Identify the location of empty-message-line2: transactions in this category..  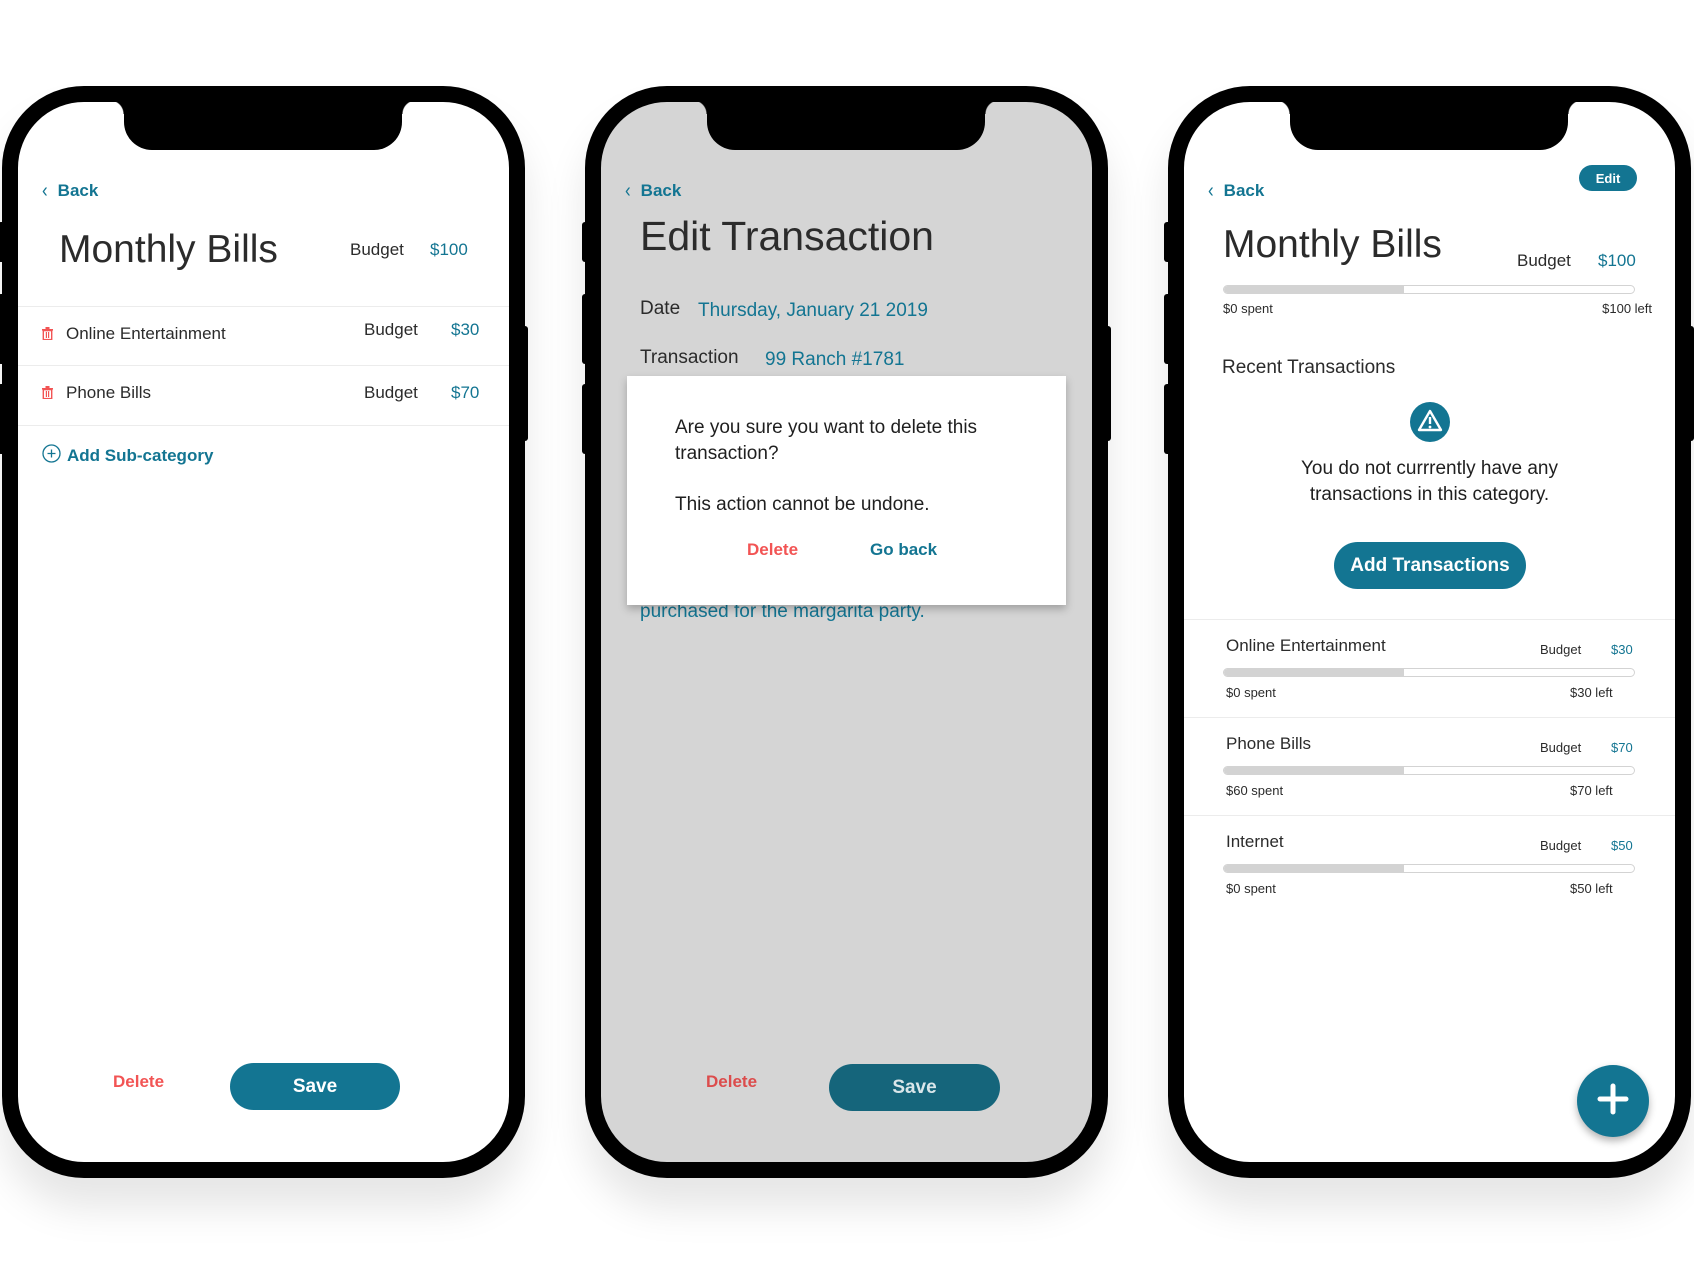
(1429, 494).